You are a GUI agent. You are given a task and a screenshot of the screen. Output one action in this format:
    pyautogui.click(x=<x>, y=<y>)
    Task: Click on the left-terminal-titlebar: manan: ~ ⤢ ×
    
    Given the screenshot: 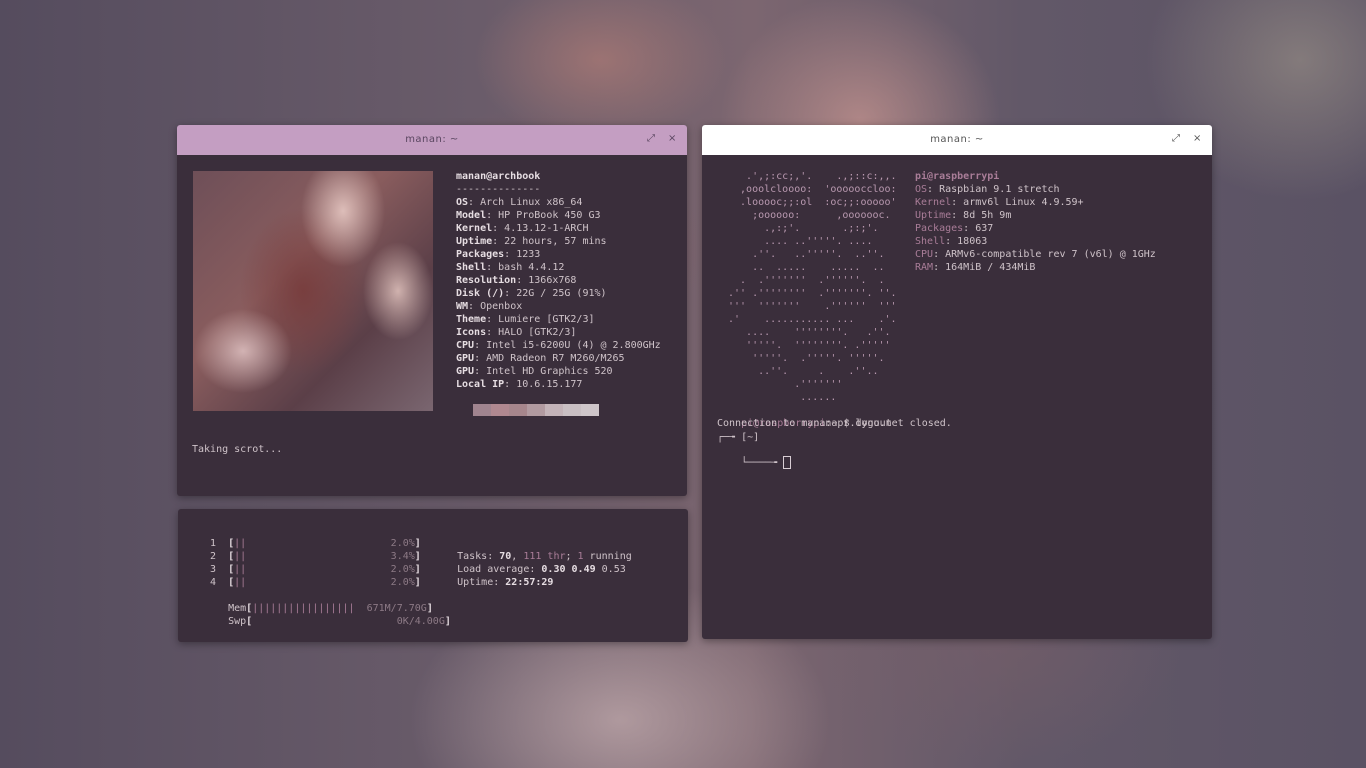 What is the action you would take?
    pyautogui.click(x=432, y=140)
    